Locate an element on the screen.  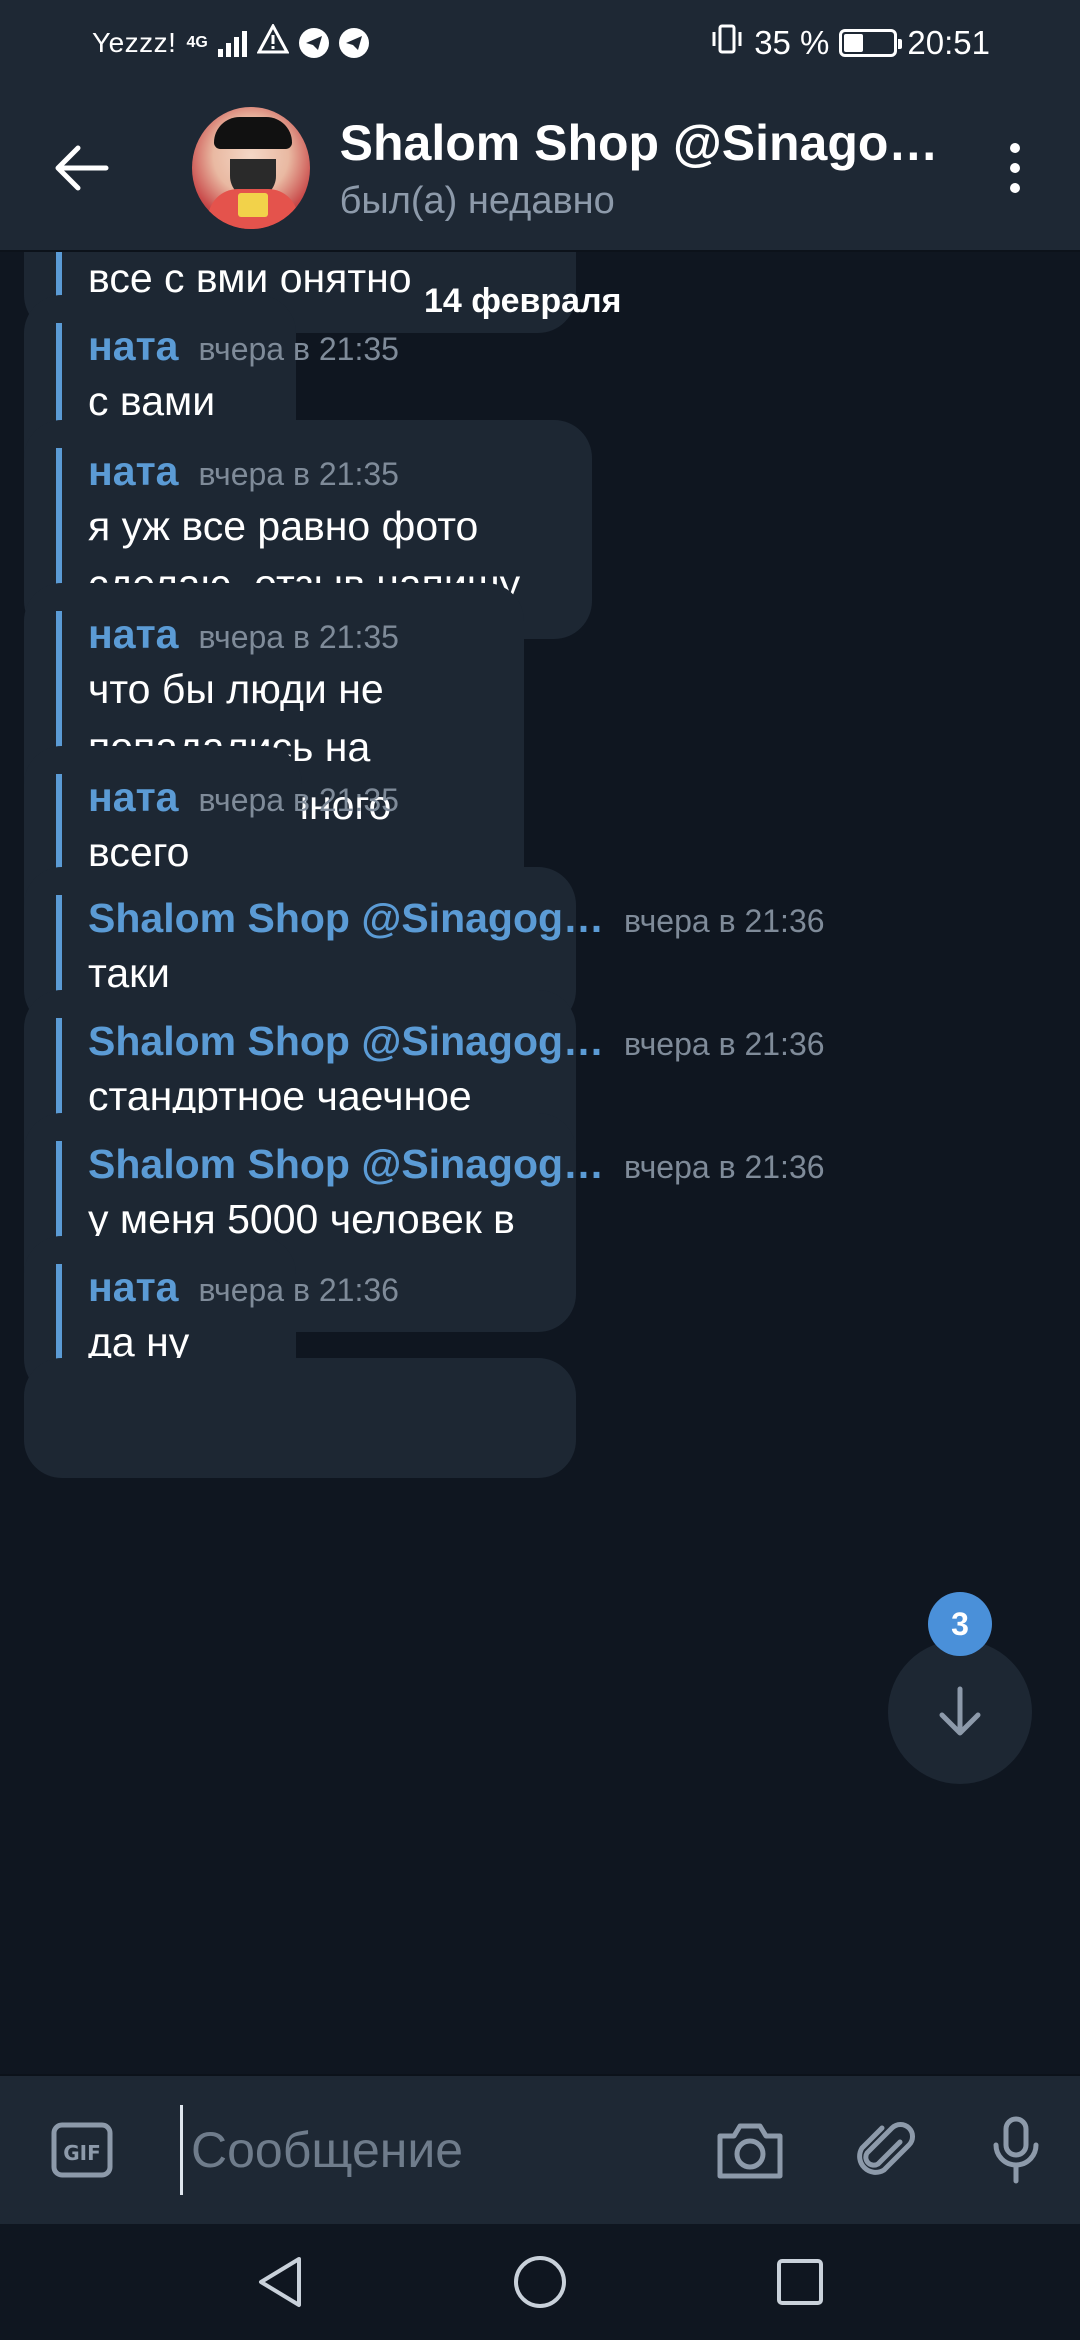
chat-header: Shalom Shop @Sinago… был(а) недавно is located at coordinates (540, 169).